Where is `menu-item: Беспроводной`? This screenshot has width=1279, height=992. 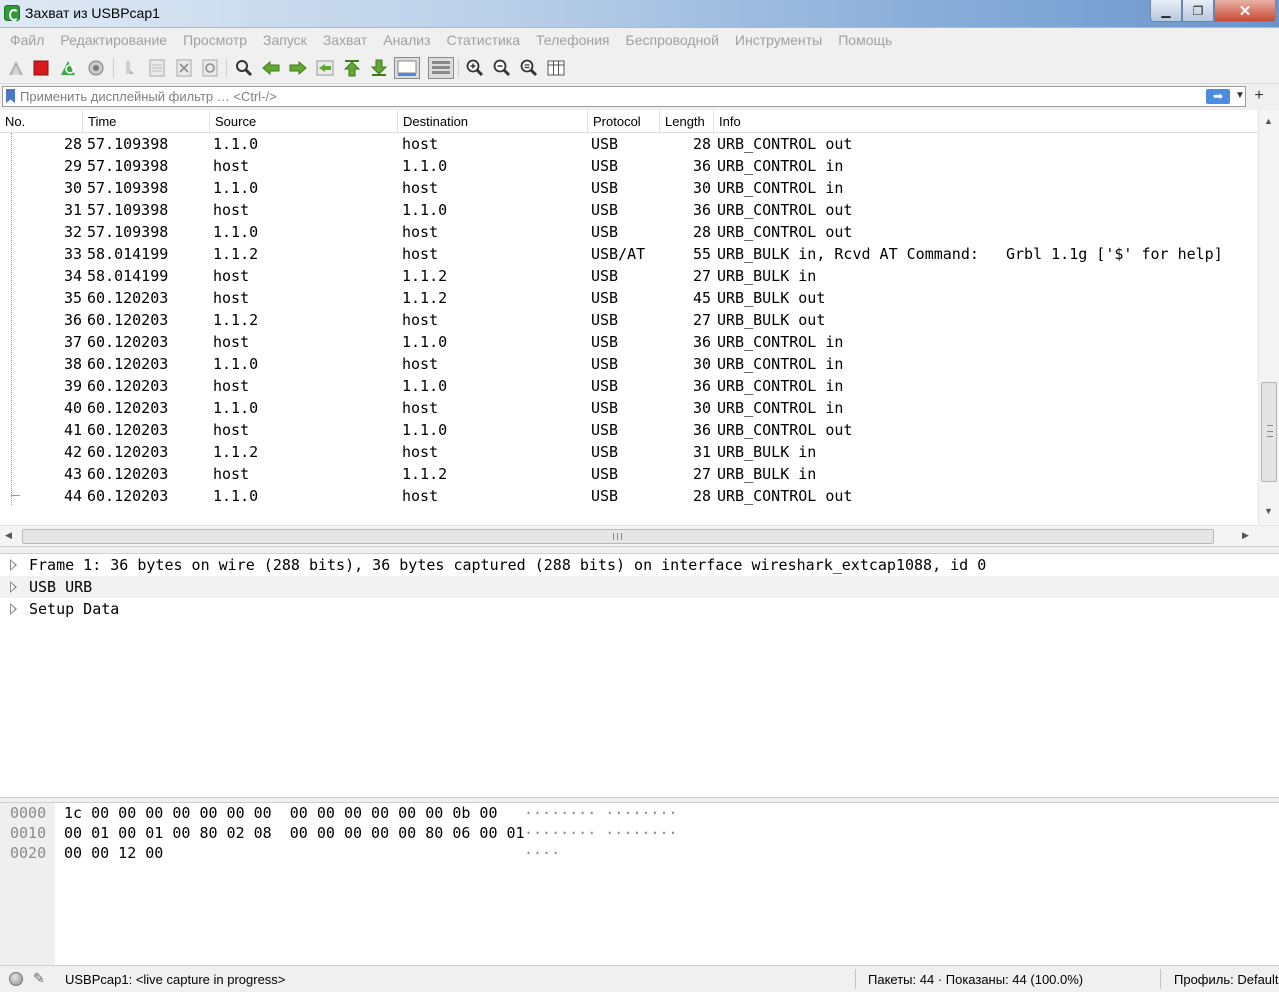
menu-item: Беспроводной is located at coordinates (672, 40).